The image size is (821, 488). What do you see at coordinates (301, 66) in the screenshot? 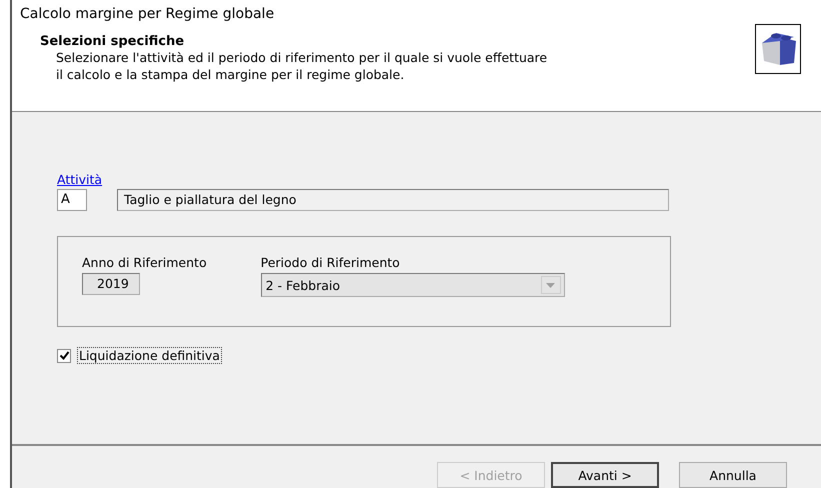
I see `section-description: Selezionare l'attività ed il periodo di riferimento per il quale si vuole effettuare il calcolo e la stampa del margine per il regime globale.` at bounding box center [301, 66].